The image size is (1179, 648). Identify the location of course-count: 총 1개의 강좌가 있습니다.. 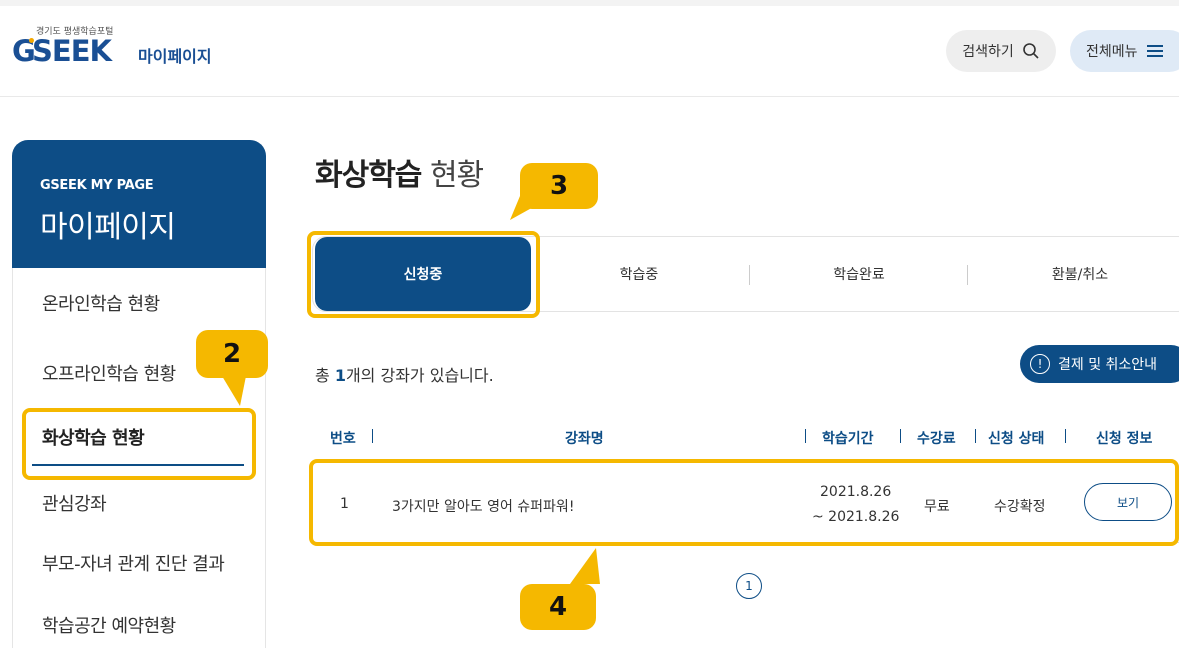
(404, 374).